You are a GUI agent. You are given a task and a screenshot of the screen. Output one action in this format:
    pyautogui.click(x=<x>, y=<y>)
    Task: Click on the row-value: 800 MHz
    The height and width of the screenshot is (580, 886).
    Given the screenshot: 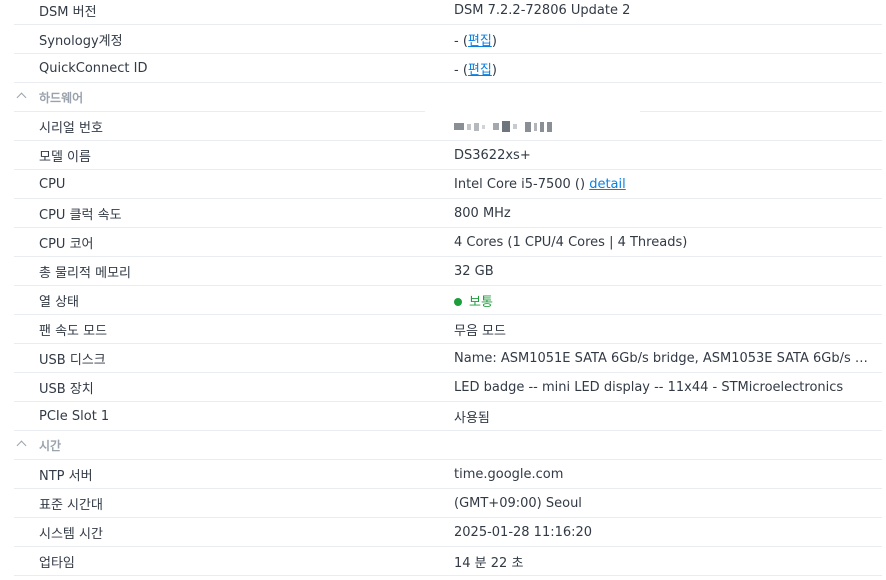 What is the action you would take?
    pyautogui.click(x=482, y=213)
    